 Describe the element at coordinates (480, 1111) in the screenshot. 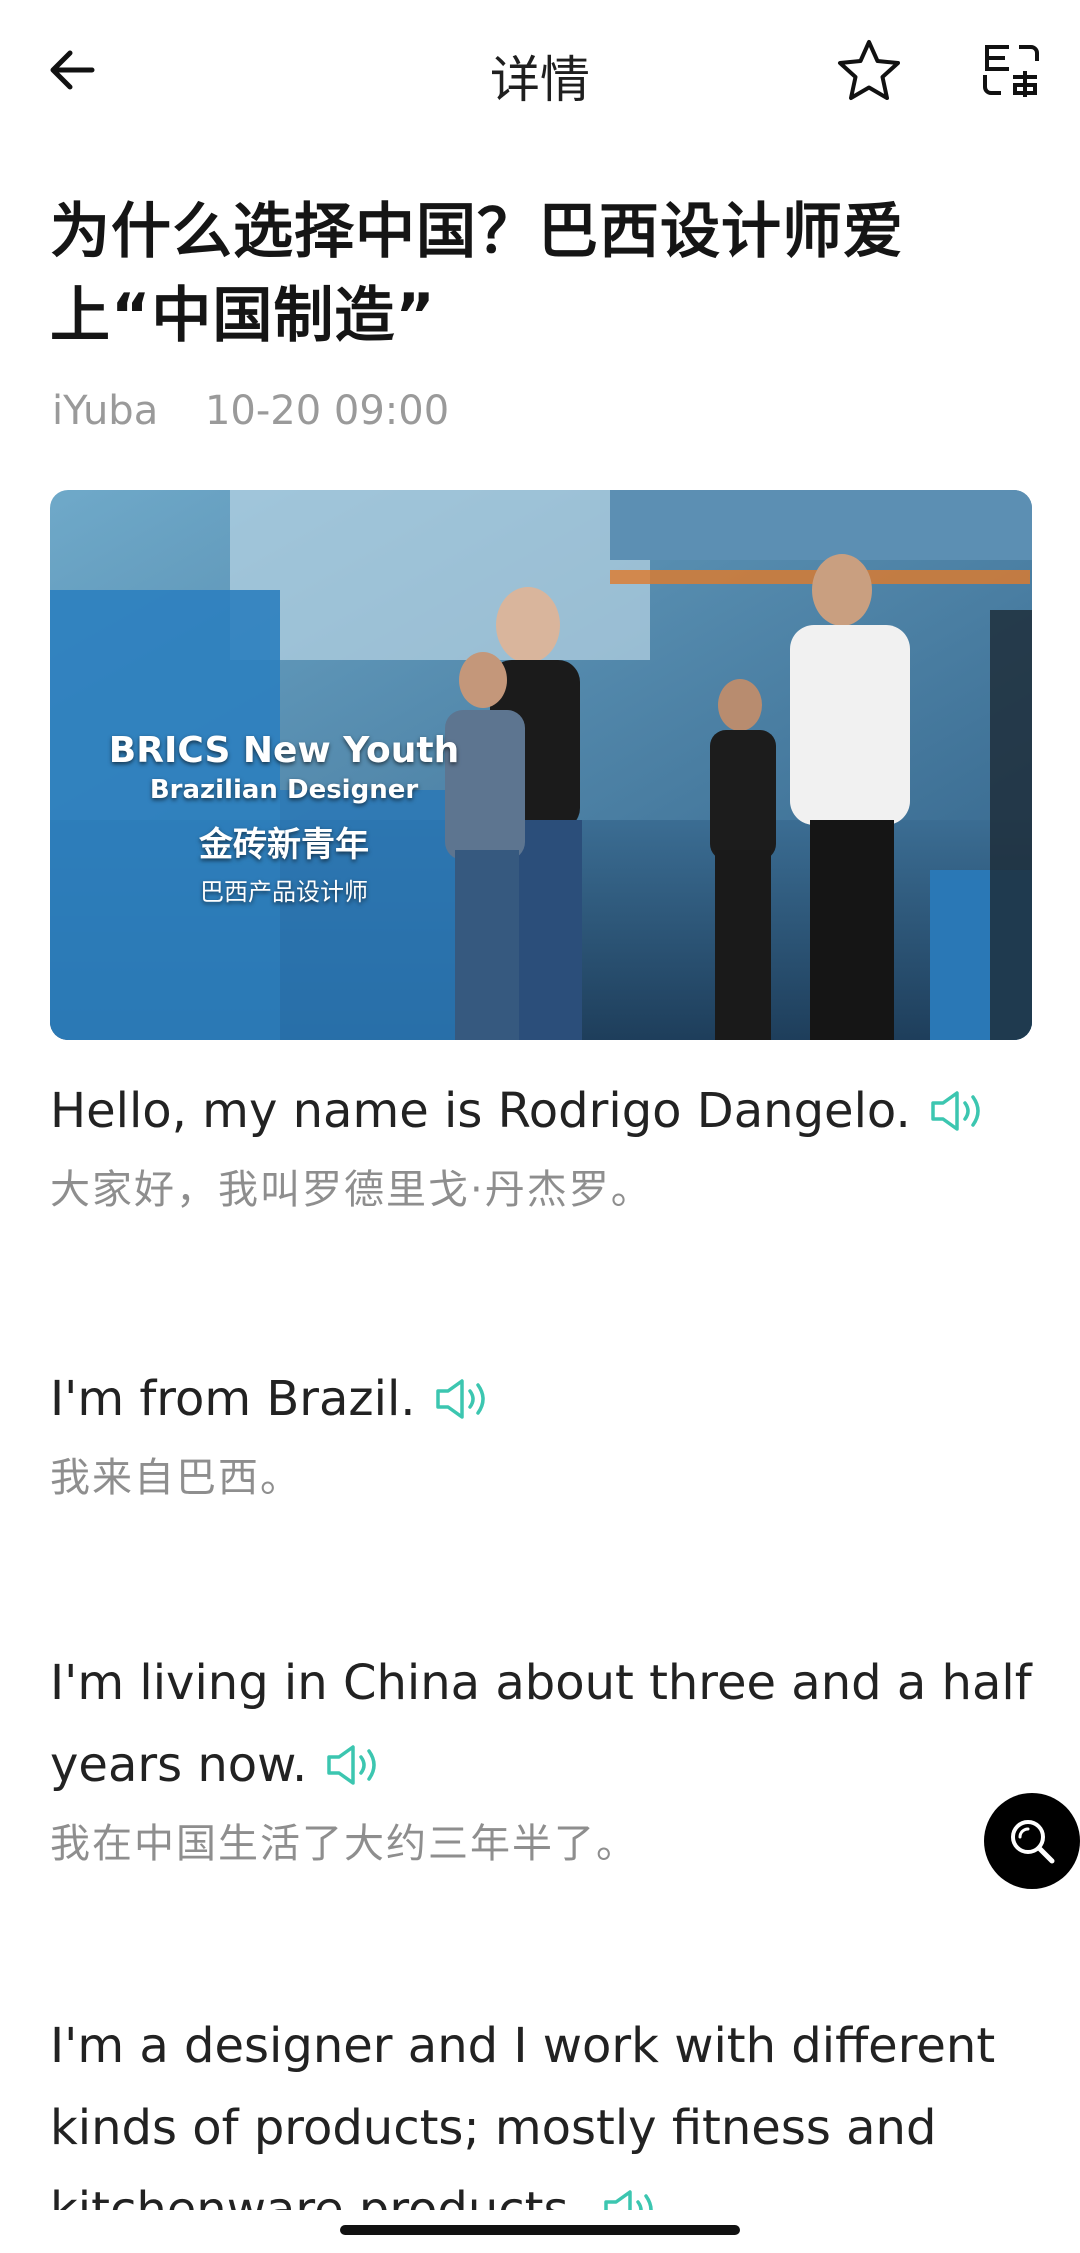

I see `sentence-english-text: Hello, my name is Rodrigo Dangelo.` at that location.